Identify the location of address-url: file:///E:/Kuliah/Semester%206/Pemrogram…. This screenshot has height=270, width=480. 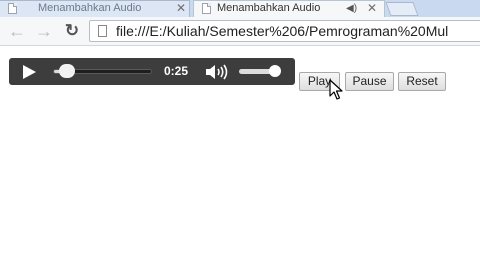
(282, 31).